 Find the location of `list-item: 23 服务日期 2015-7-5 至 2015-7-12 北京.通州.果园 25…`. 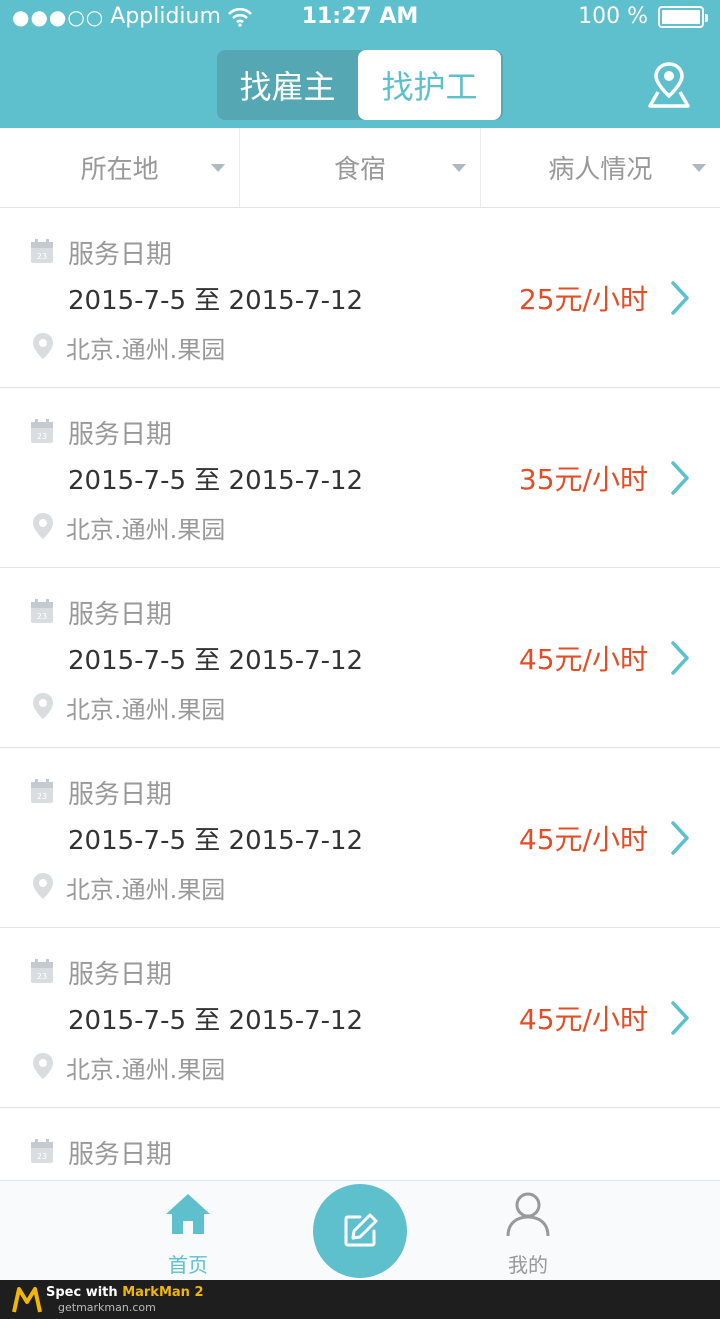

list-item: 23 服务日期 2015-7-5 至 2015-7-12 北京.通州.果园 25… is located at coordinates (360, 298).